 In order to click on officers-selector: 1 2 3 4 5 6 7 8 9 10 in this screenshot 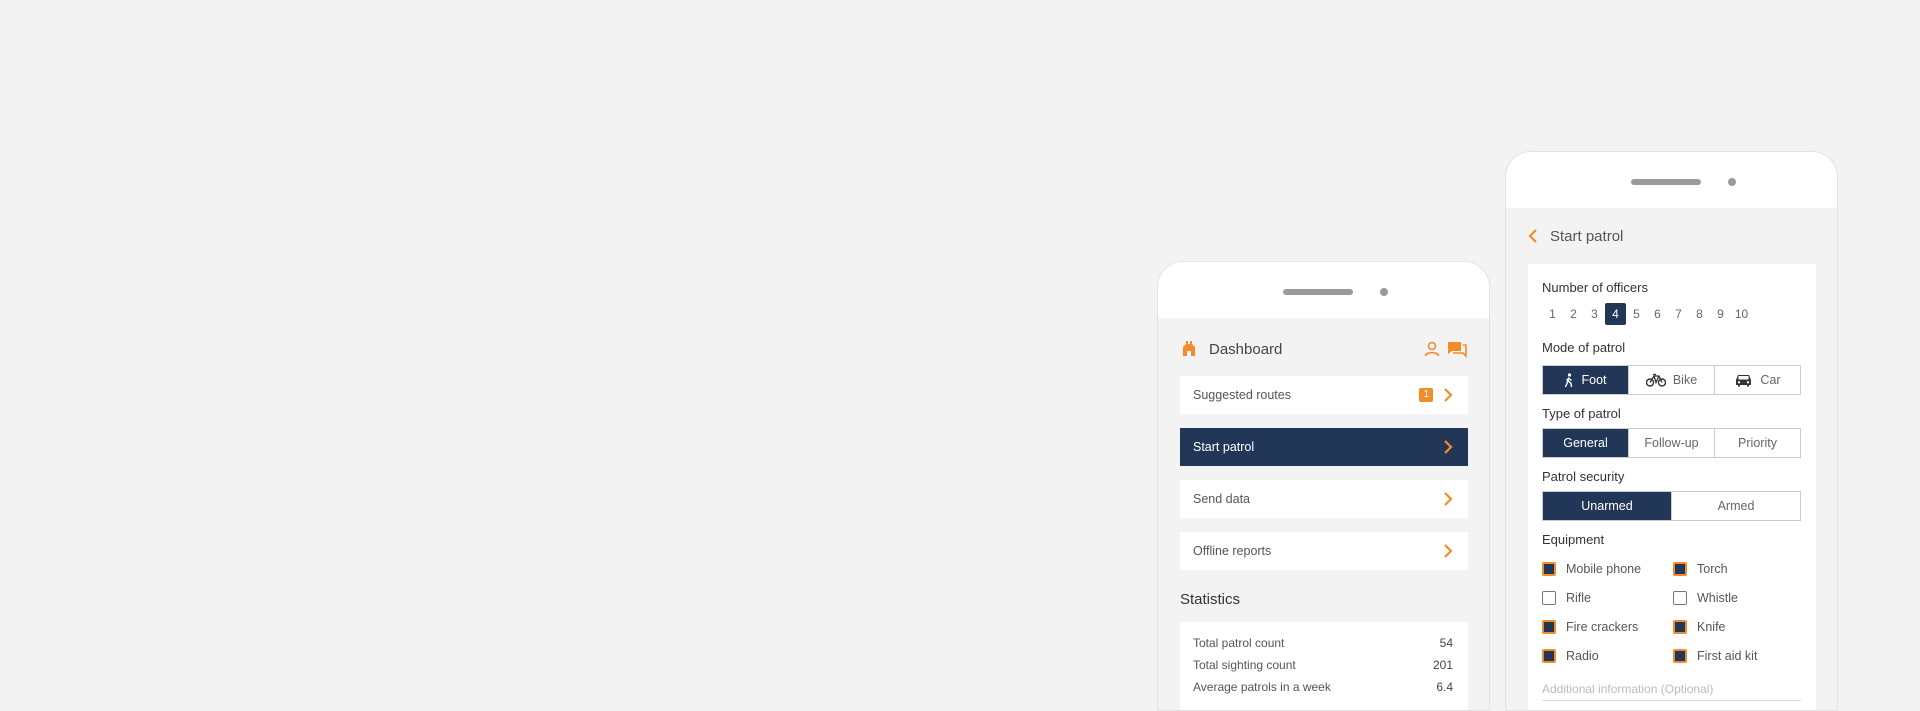, I will do `click(1647, 314)`.